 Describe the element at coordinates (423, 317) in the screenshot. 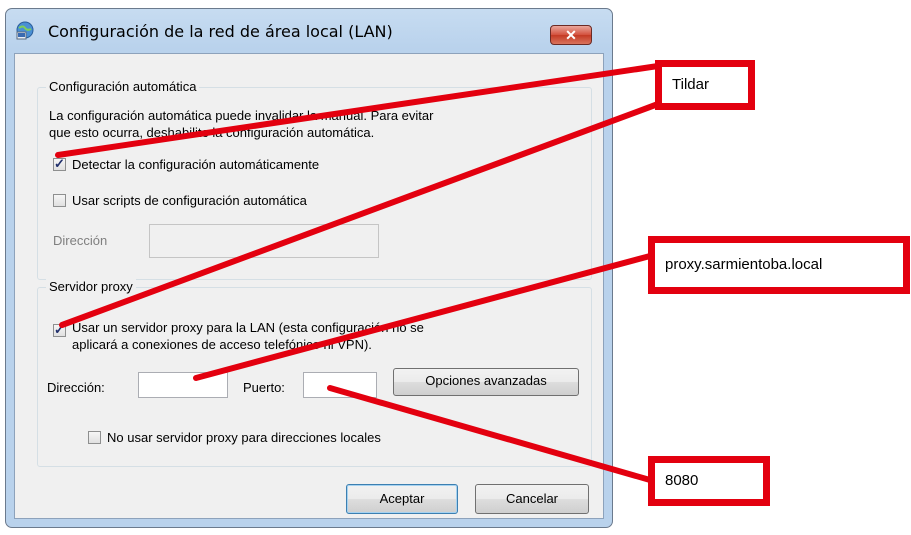

I see `annotation-line-address` at that location.